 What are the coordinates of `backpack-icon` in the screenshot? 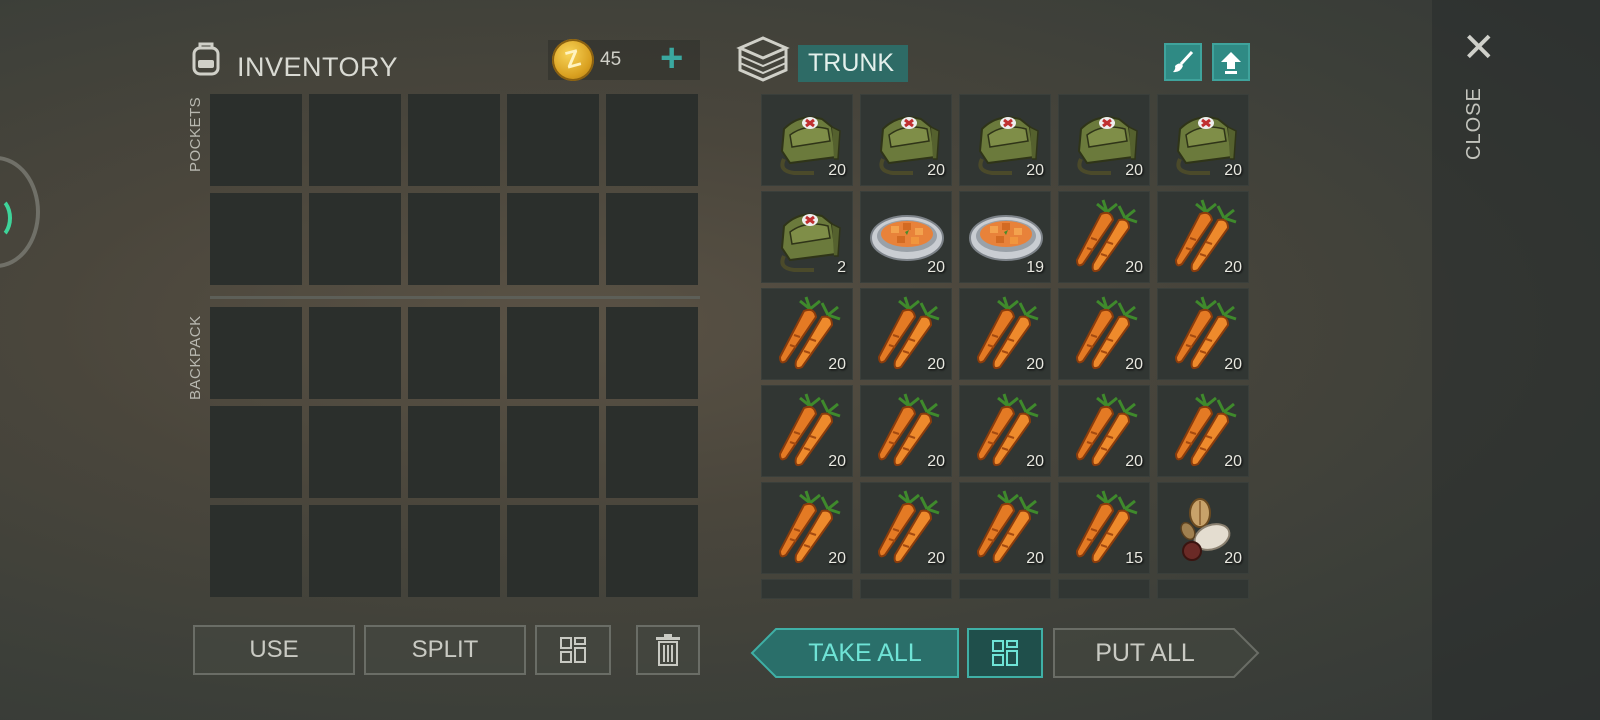 It's located at (206, 58).